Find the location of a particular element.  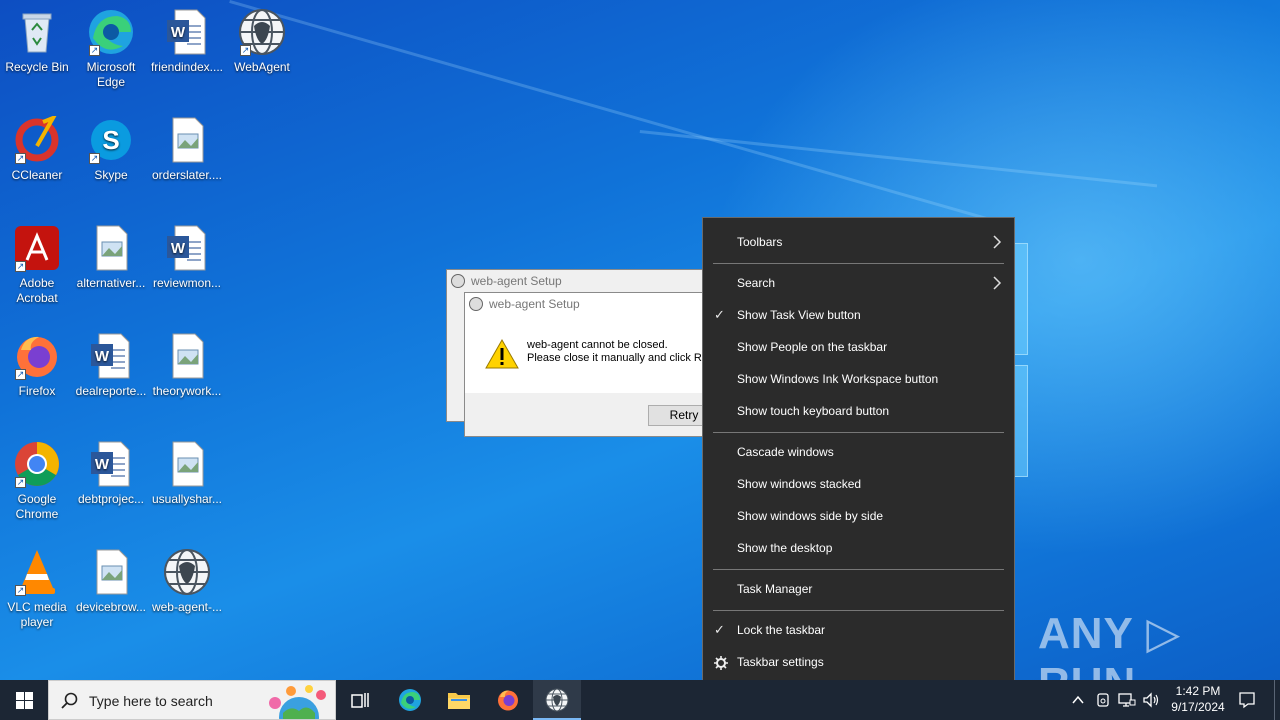

icon-label: CCleaner is located at coordinates (37, 175).